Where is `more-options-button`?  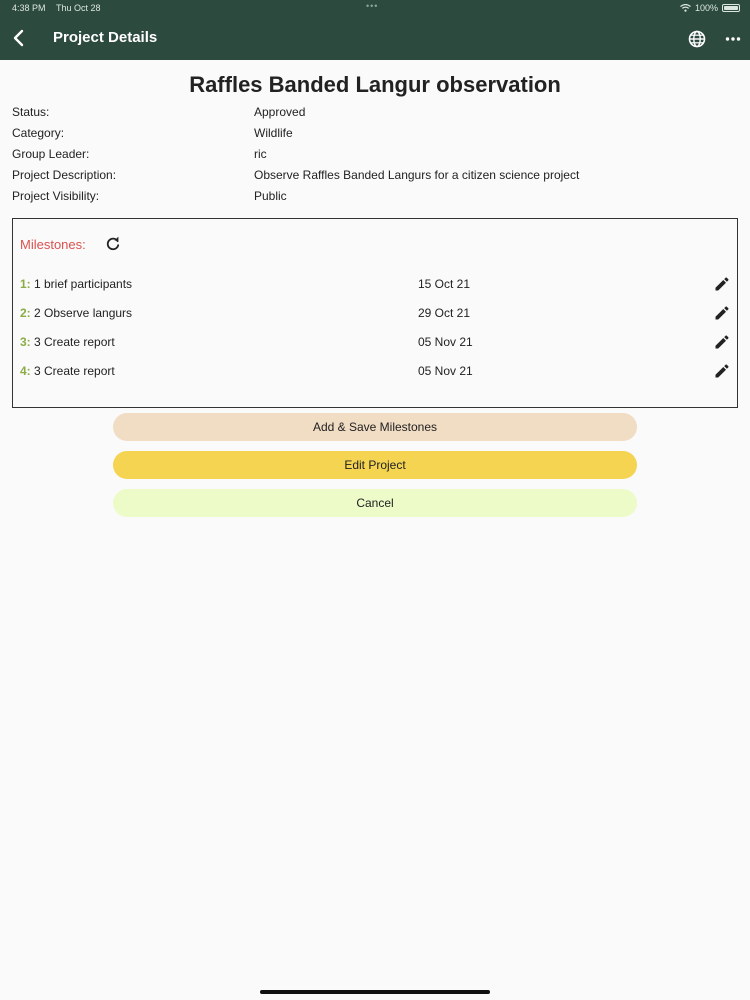
more-options-button is located at coordinates (733, 39).